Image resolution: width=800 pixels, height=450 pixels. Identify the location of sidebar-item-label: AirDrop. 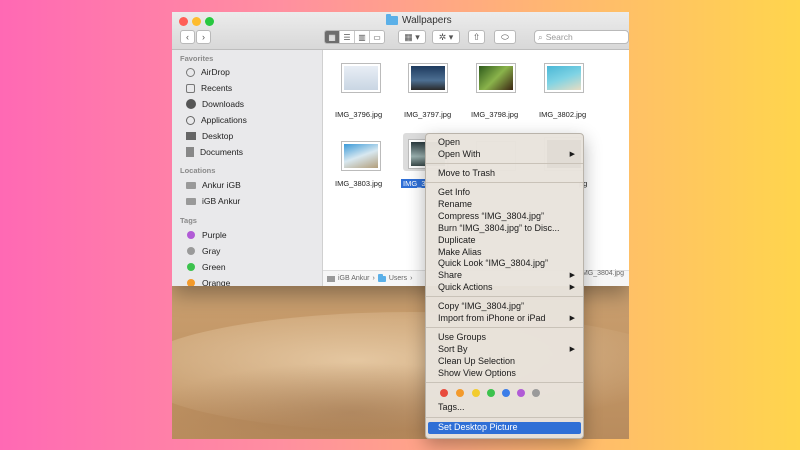
(215, 72).